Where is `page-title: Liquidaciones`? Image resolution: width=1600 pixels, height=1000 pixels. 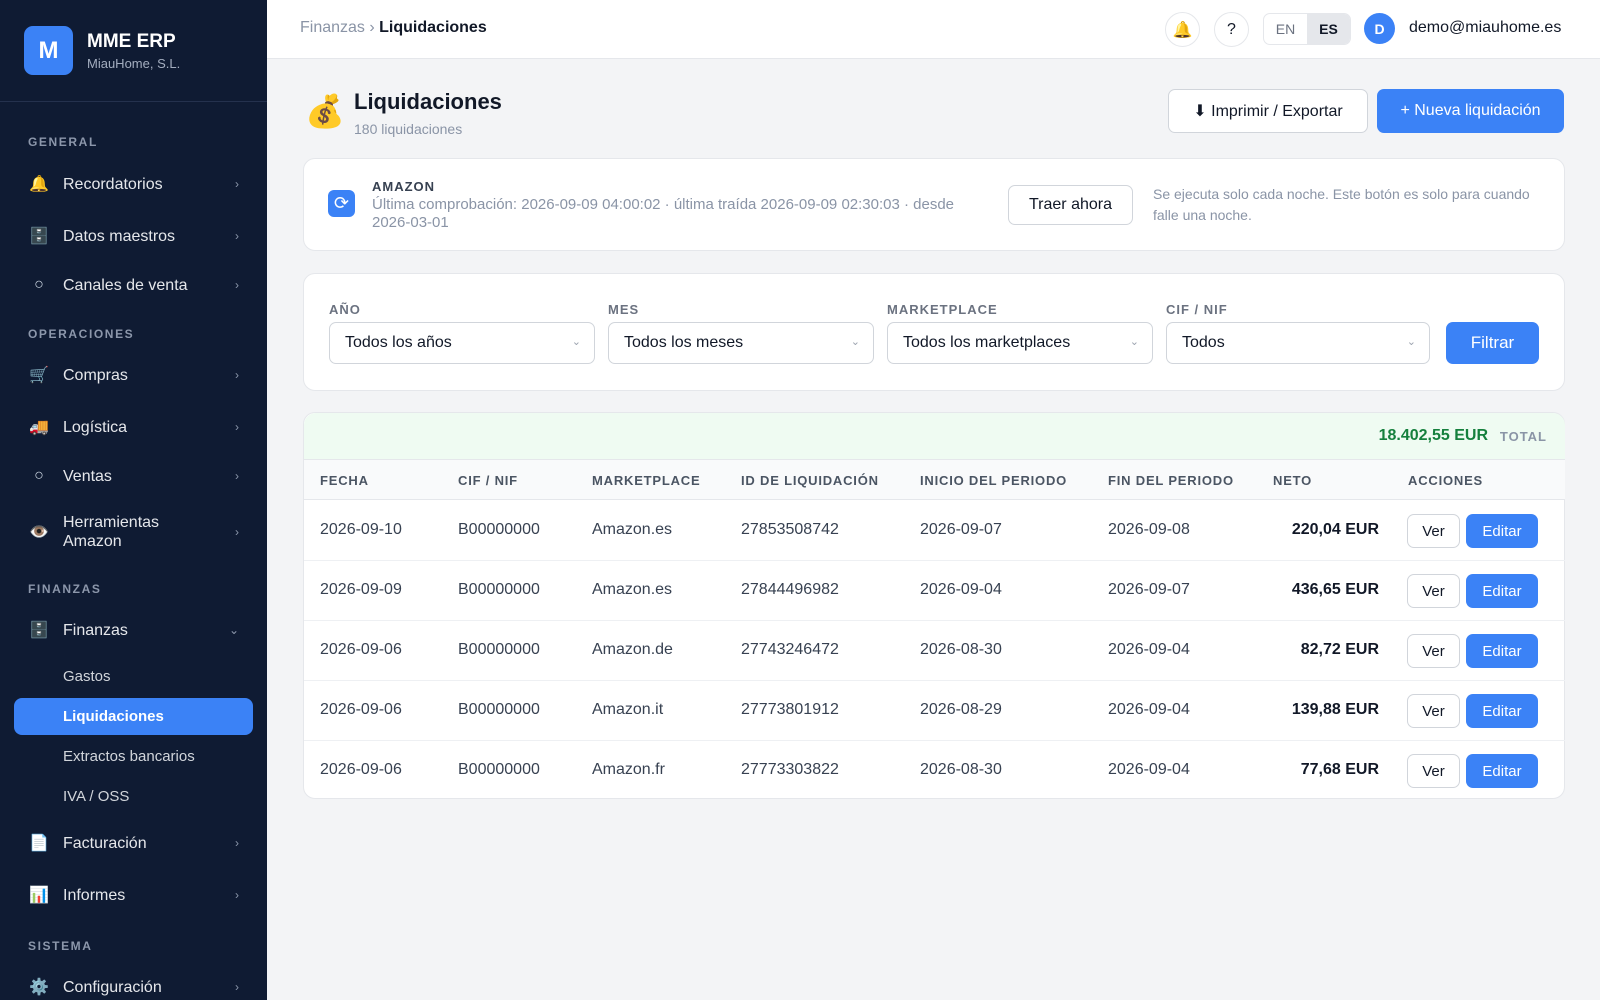
page-title: Liquidaciones is located at coordinates (428, 101).